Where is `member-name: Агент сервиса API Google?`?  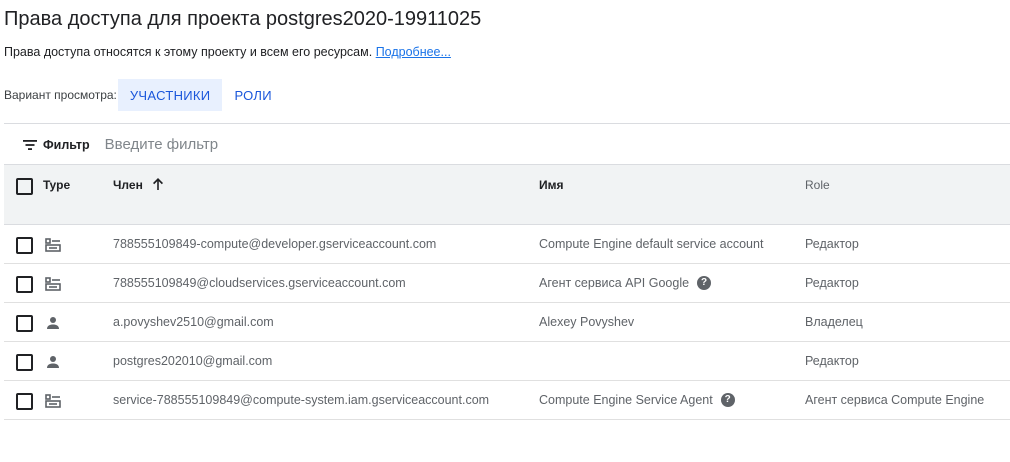
member-name: Агент сервиса API Google? is located at coordinates (625, 282).